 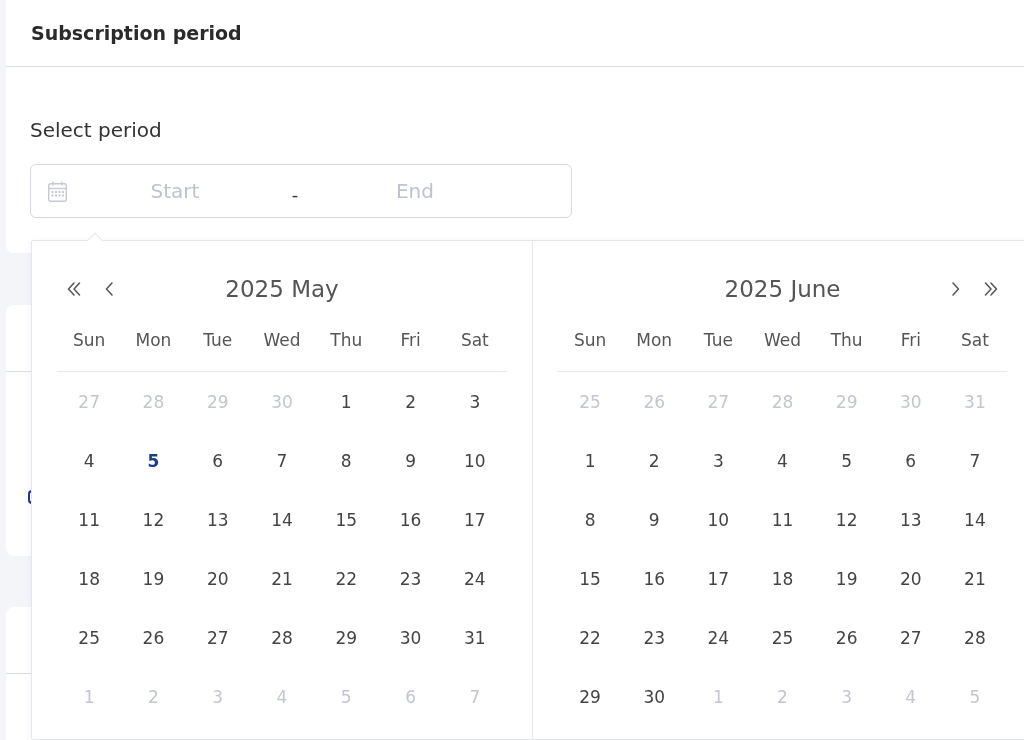 I want to click on chevron-left-icon, so click(x=109, y=289).